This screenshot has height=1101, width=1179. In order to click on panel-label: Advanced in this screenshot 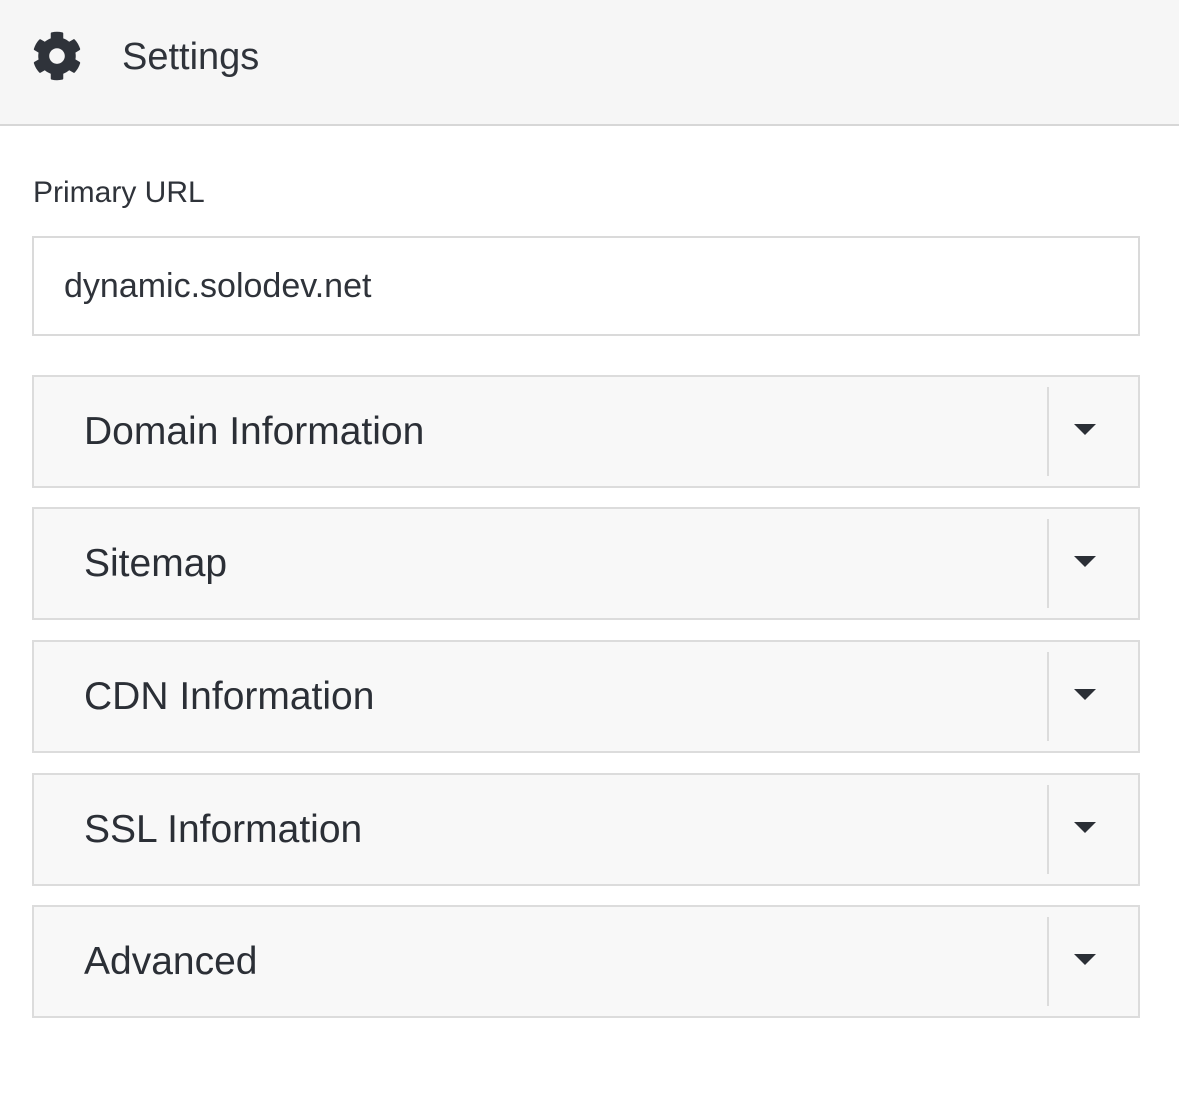, I will do `click(171, 961)`.